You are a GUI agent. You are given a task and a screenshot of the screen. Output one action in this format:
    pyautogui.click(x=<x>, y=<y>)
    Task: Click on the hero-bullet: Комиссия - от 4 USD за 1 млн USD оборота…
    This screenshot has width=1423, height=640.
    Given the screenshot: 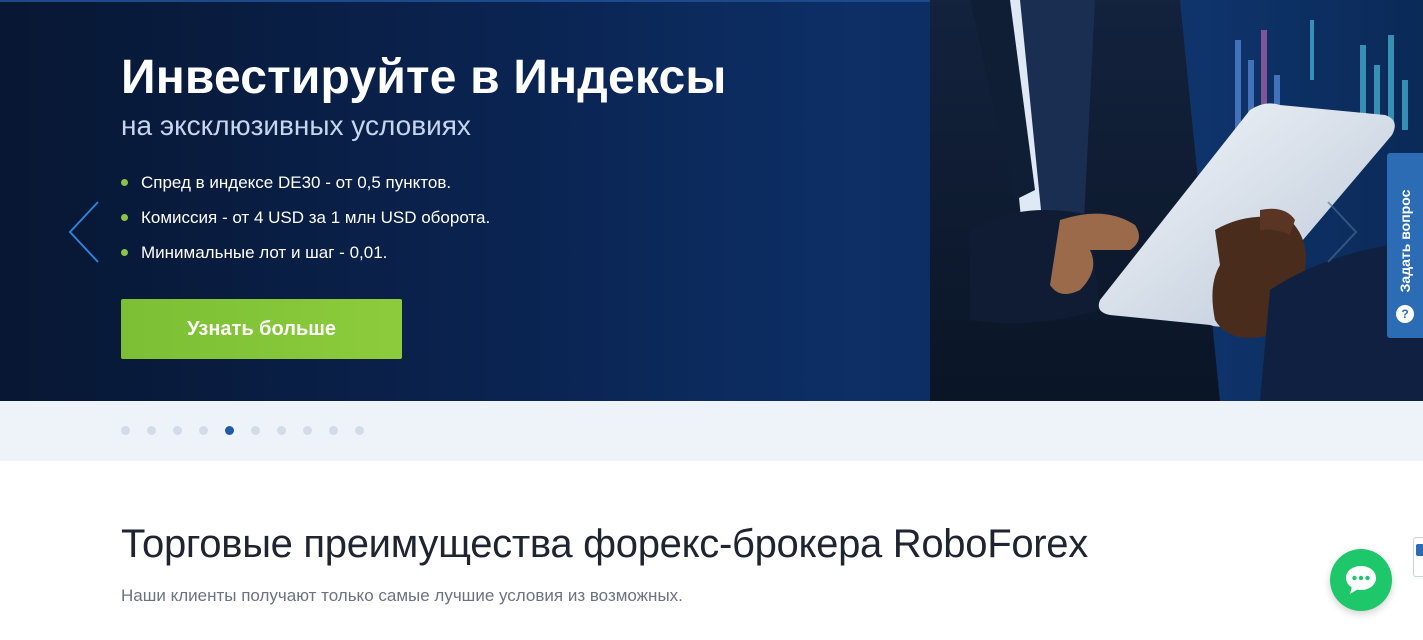 What is the action you would take?
    pyautogui.click(x=305, y=224)
    